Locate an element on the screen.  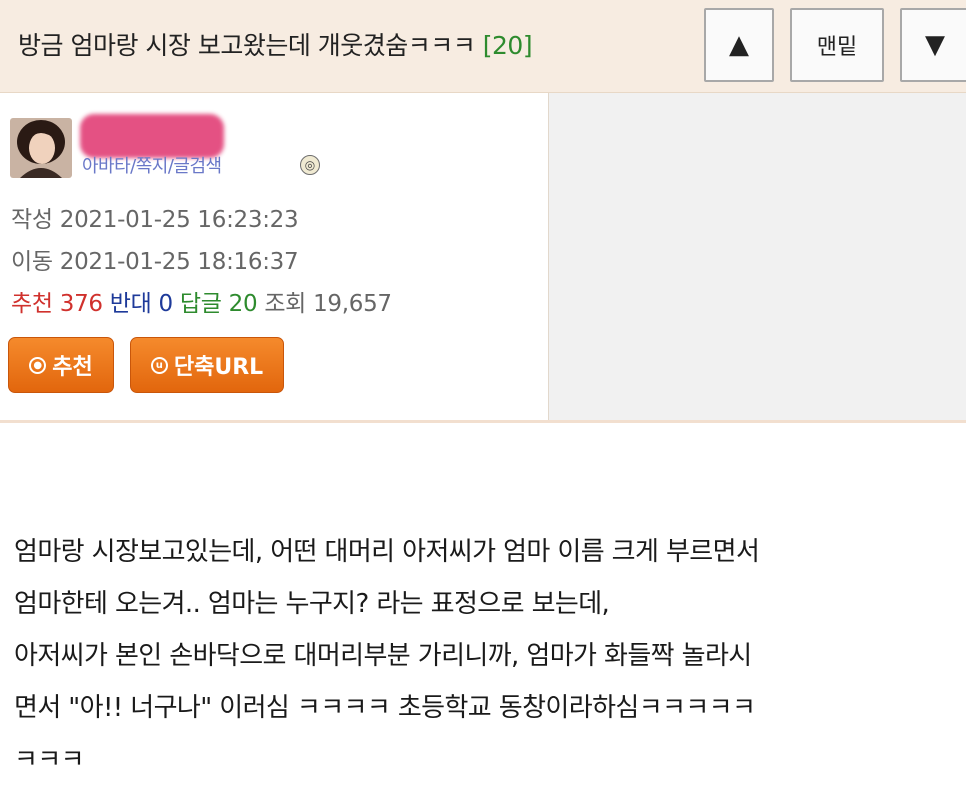
body-line: 면서 "아!! 너구나" 이러심 ㅋㅋㅋㅋ 초등학교 동창이라하심ㅋㅋㅋㅋㅋ is located at coordinates (385, 708).